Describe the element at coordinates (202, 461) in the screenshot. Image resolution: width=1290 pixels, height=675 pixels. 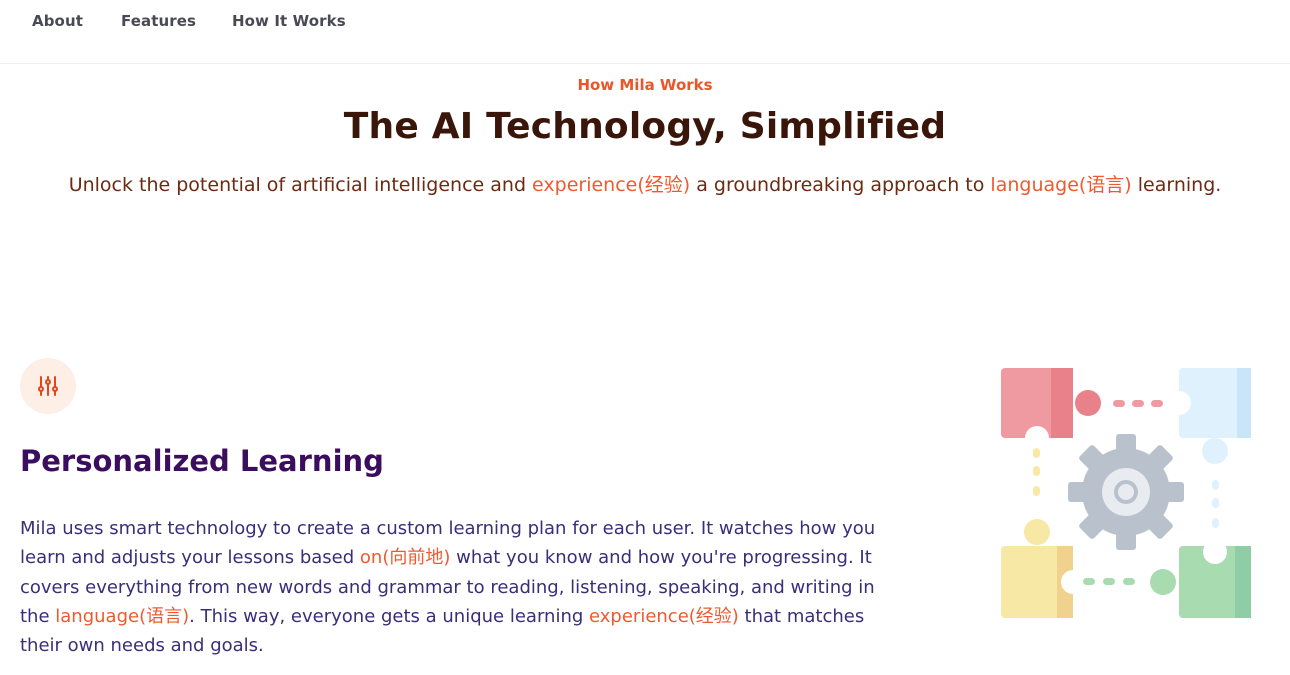
I see `feature-title: Personalized Learning` at that location.